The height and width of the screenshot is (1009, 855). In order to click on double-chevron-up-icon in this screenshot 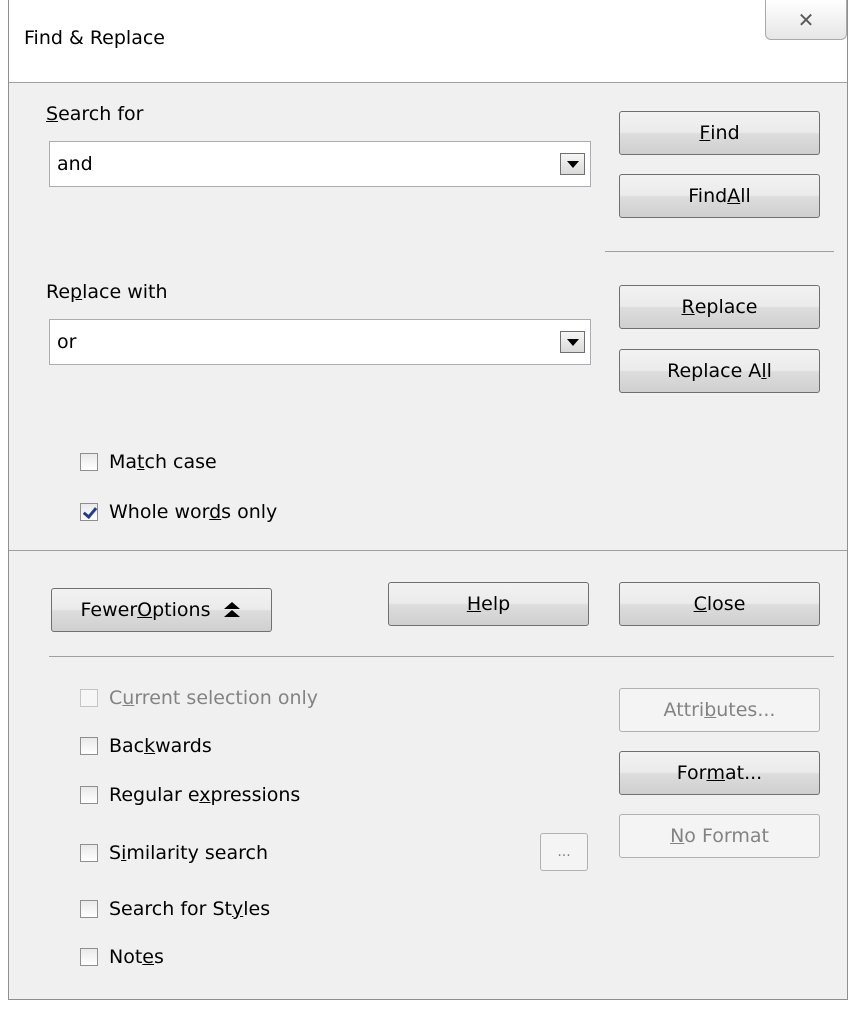, I will do `click(232, 609)`.